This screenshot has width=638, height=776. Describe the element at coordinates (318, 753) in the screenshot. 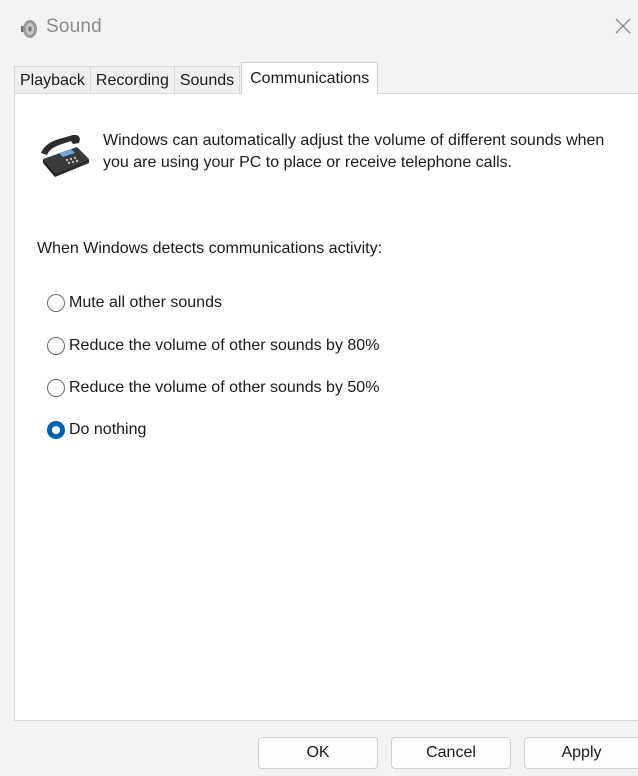

I see `ok-button: OK` at that location.